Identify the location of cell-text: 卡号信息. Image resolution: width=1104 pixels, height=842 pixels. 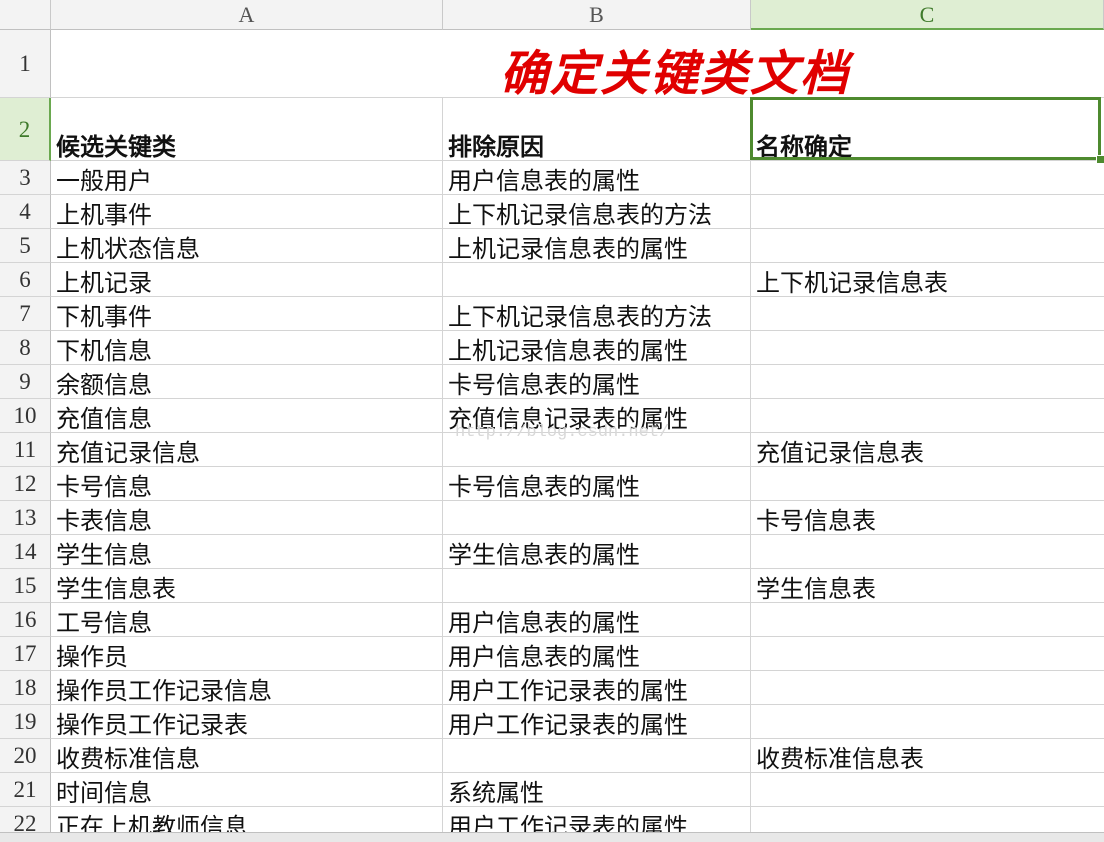
(104, 487).